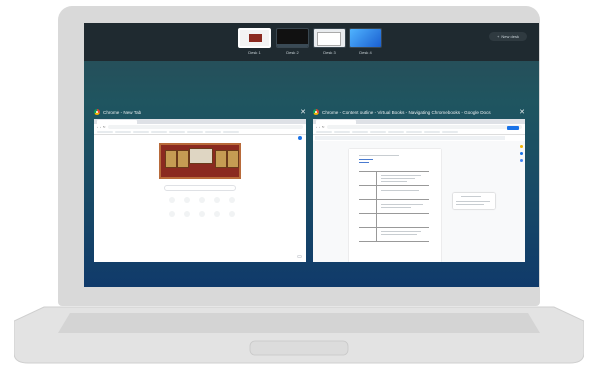 This screenshot has width=598, height=368. Describe the element at coordinates (474, 201) in the screenshot. I see `comment-card` at that location.